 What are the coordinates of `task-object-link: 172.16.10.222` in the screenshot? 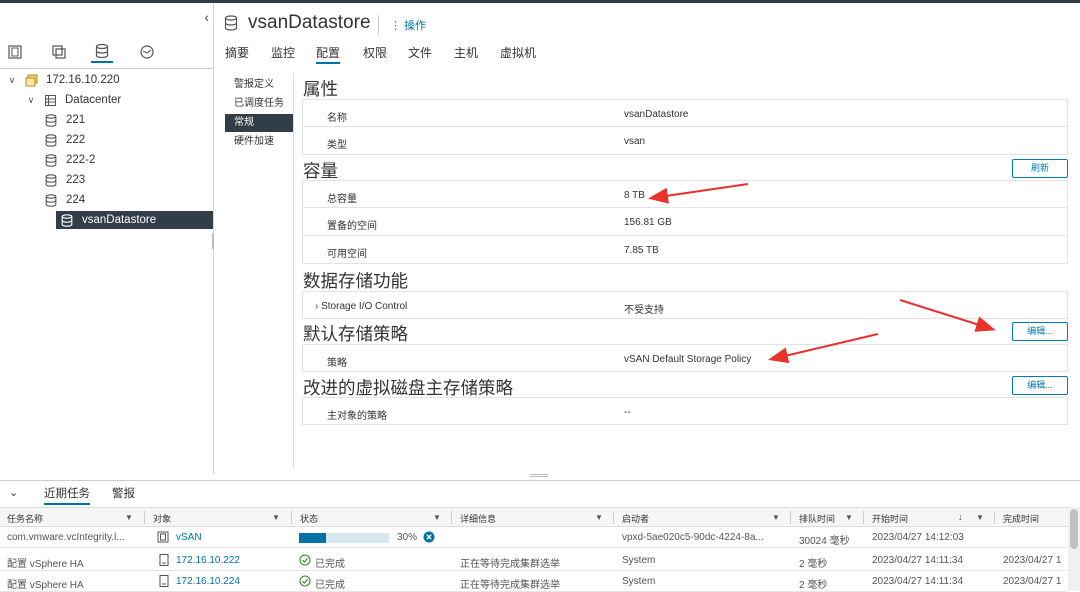 It's located at (208, 560).